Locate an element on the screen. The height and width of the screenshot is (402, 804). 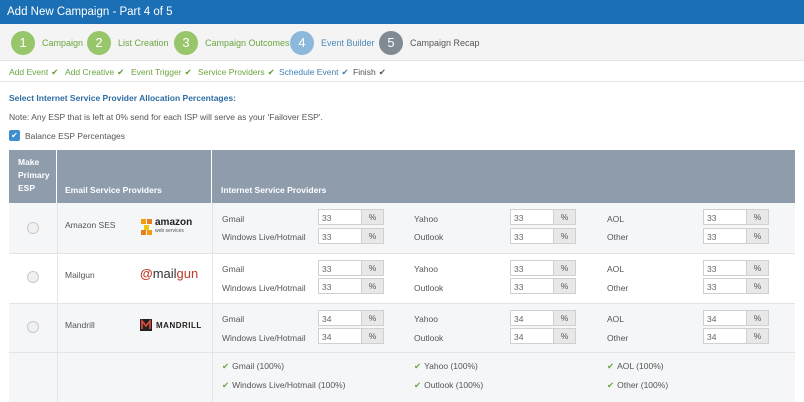
step-number: 1 is located at coordinates (23, 42).